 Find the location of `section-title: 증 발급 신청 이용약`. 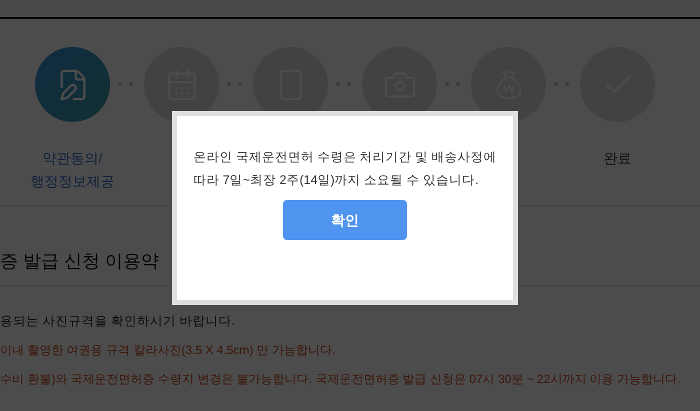

section-title: 증 발급 신청 이용약 is located at coordinates (80, 261).